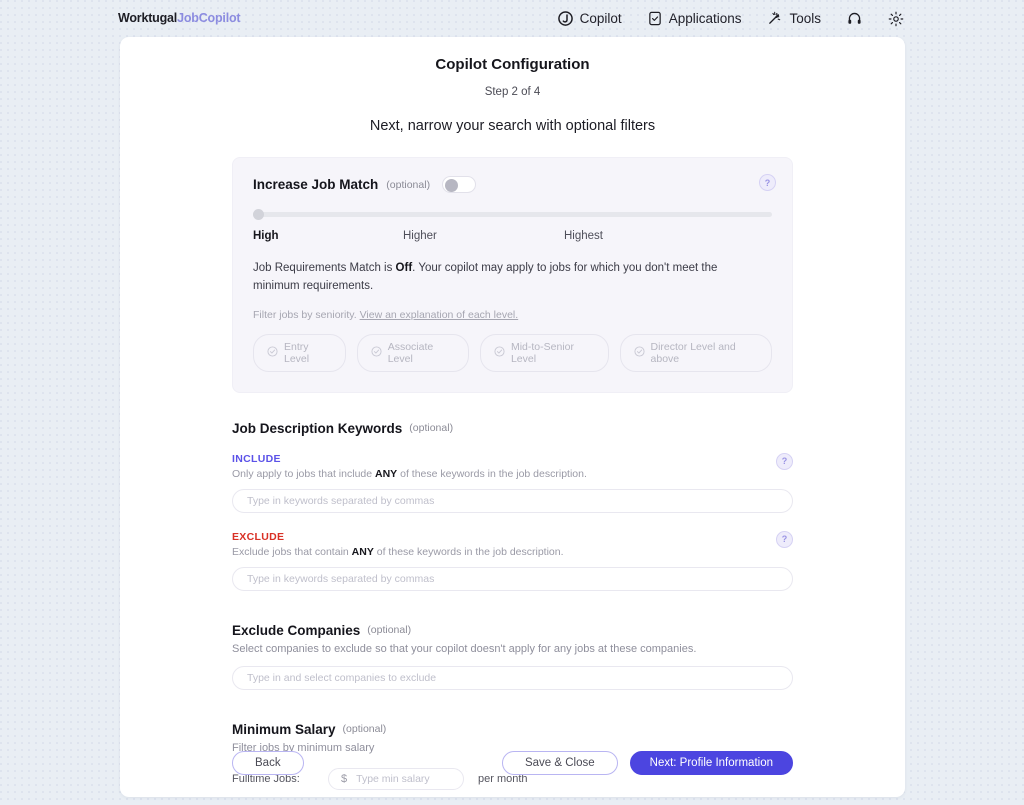 The image size is (1024, 805). I want to click on nav-item-applications: Applications, so click(695, 18).